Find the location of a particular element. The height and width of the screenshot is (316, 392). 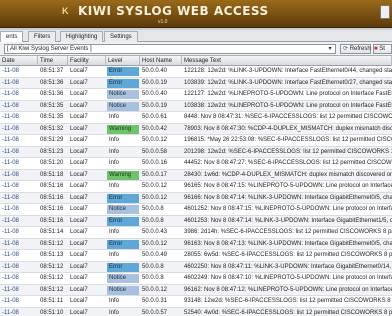

app-version: v1.0 is located at coordinates (163, 22).